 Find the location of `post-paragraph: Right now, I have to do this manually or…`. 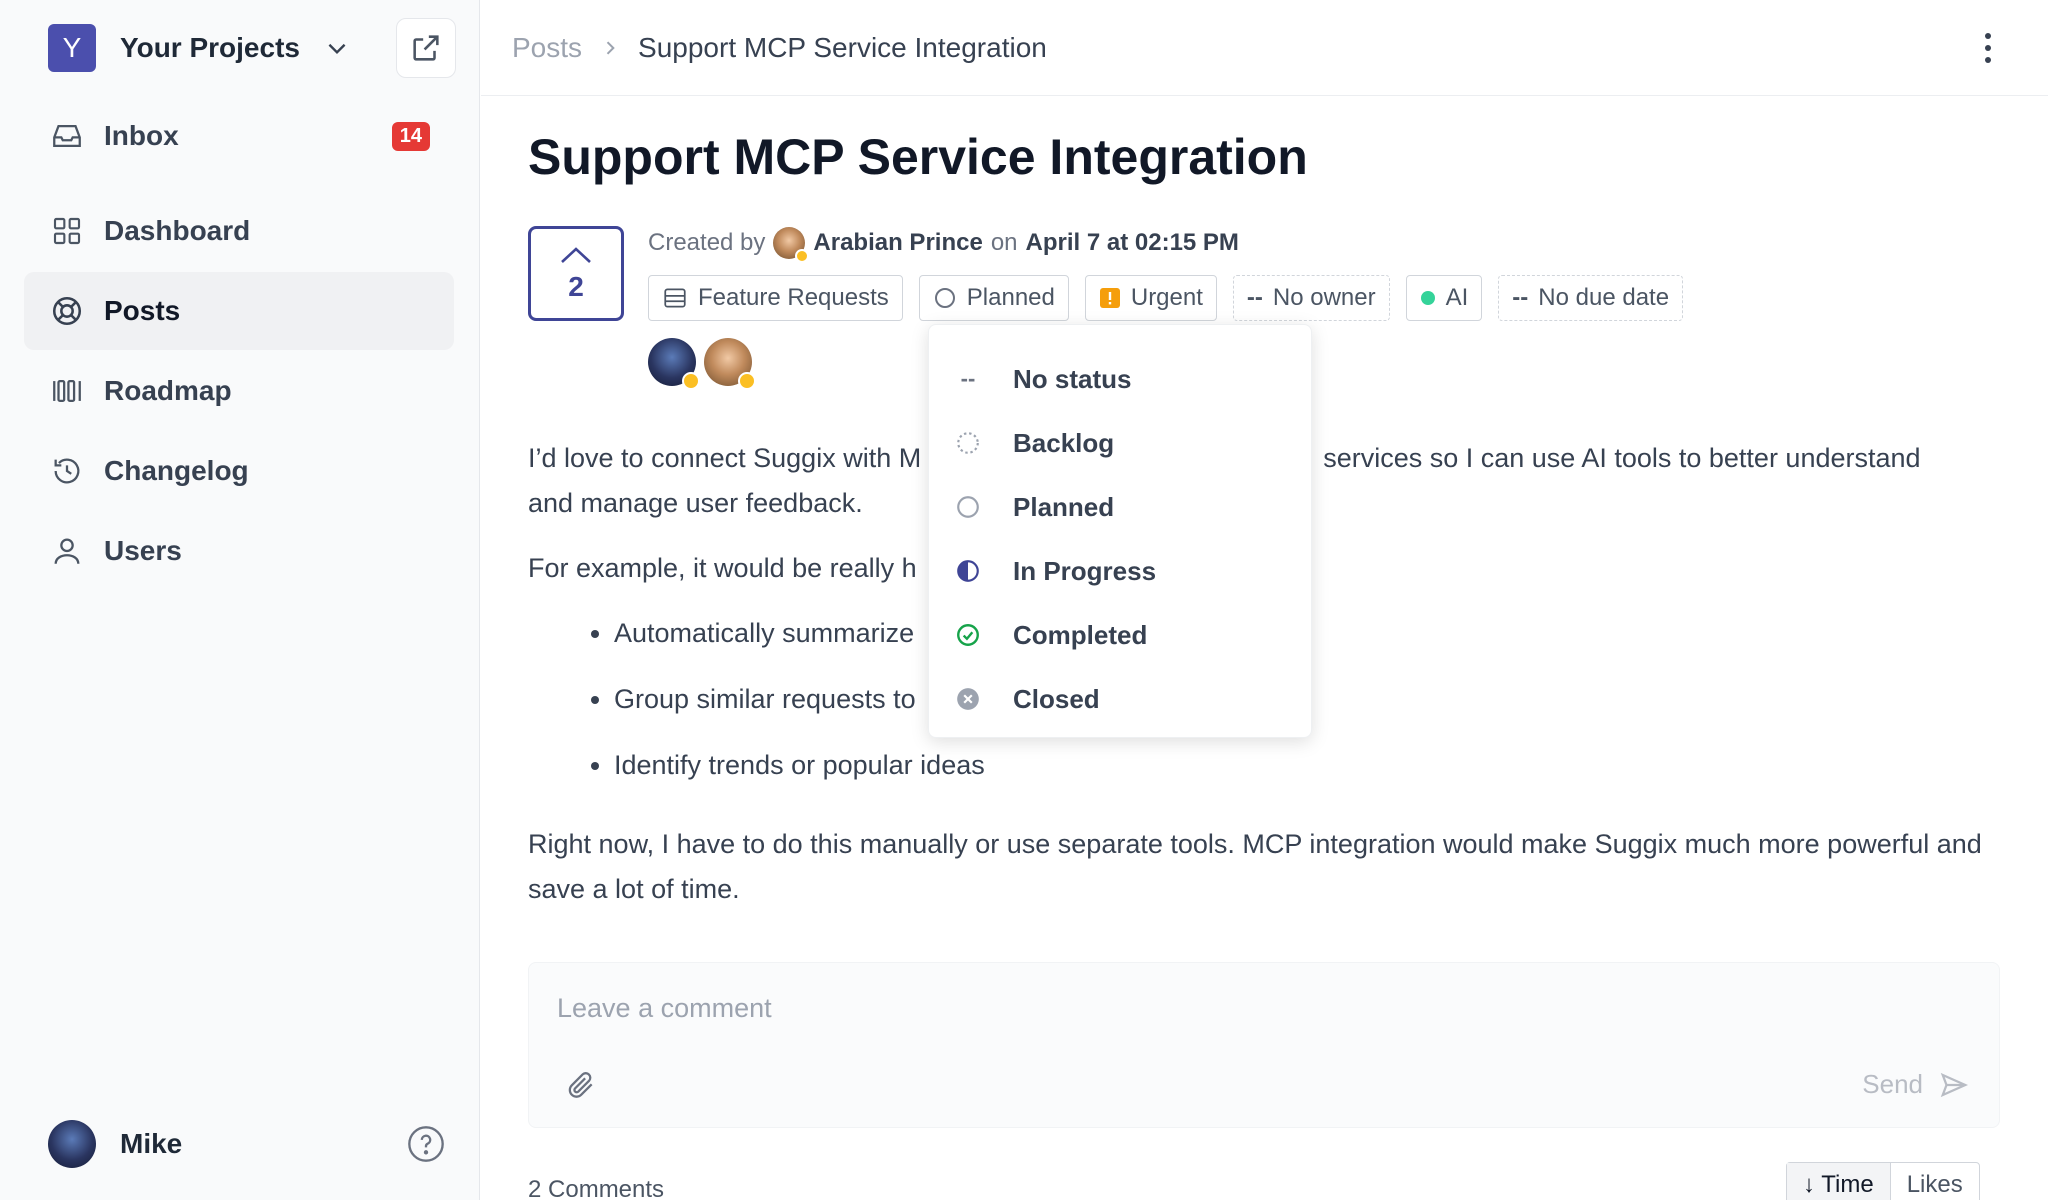

post-paragraph: Right now, I have to do this manually or… is located at coordinates (1255, 866).